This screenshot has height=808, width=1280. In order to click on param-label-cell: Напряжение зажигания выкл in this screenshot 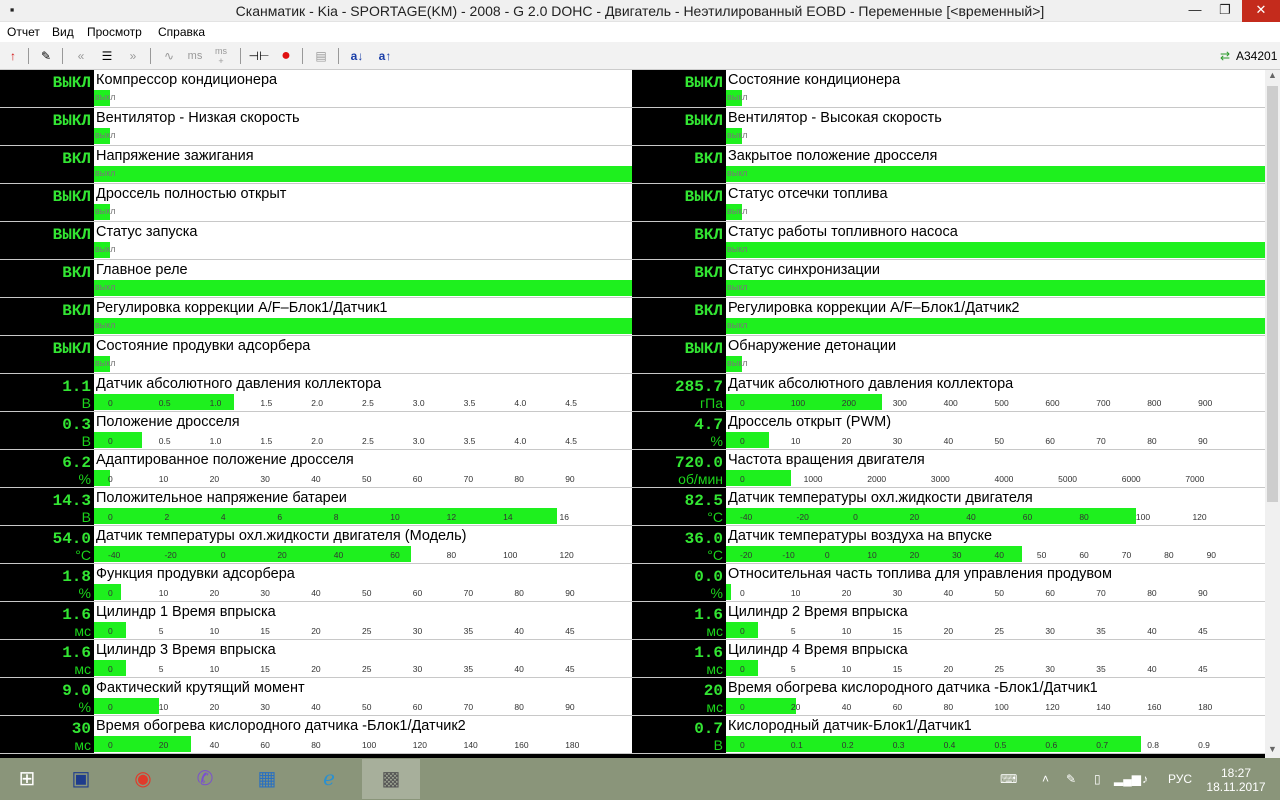, I will do `click(363, 164)`.